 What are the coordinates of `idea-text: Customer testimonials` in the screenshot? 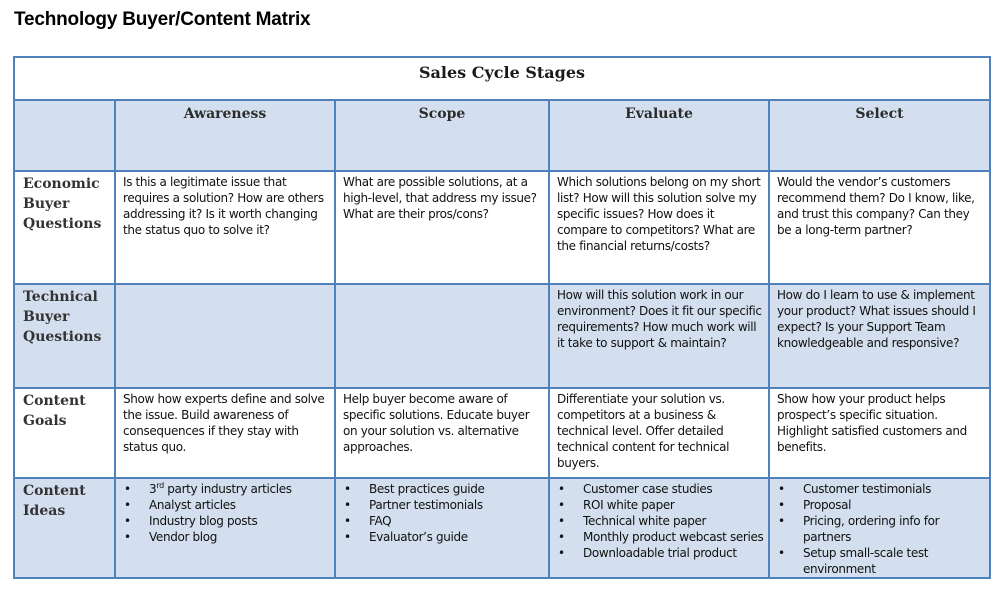 It's located at (867, 489).